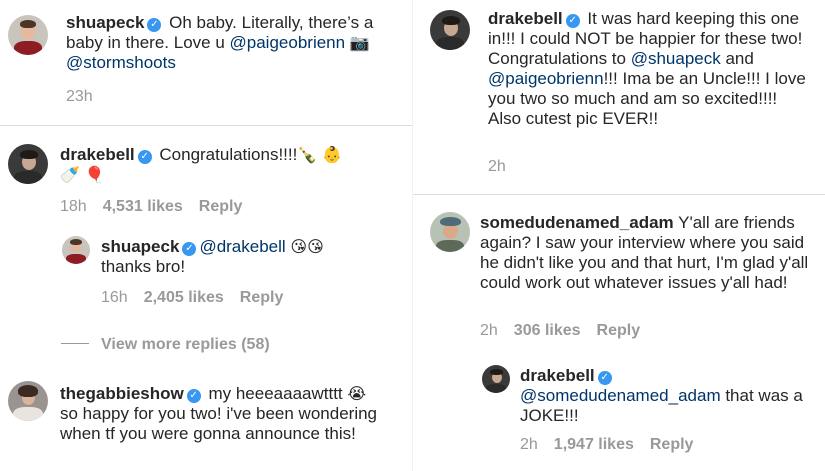  What do you see at coordinates (73, 206) in the screenshot?
I see `timestamp: 18h` at bounding box center [73, 206].